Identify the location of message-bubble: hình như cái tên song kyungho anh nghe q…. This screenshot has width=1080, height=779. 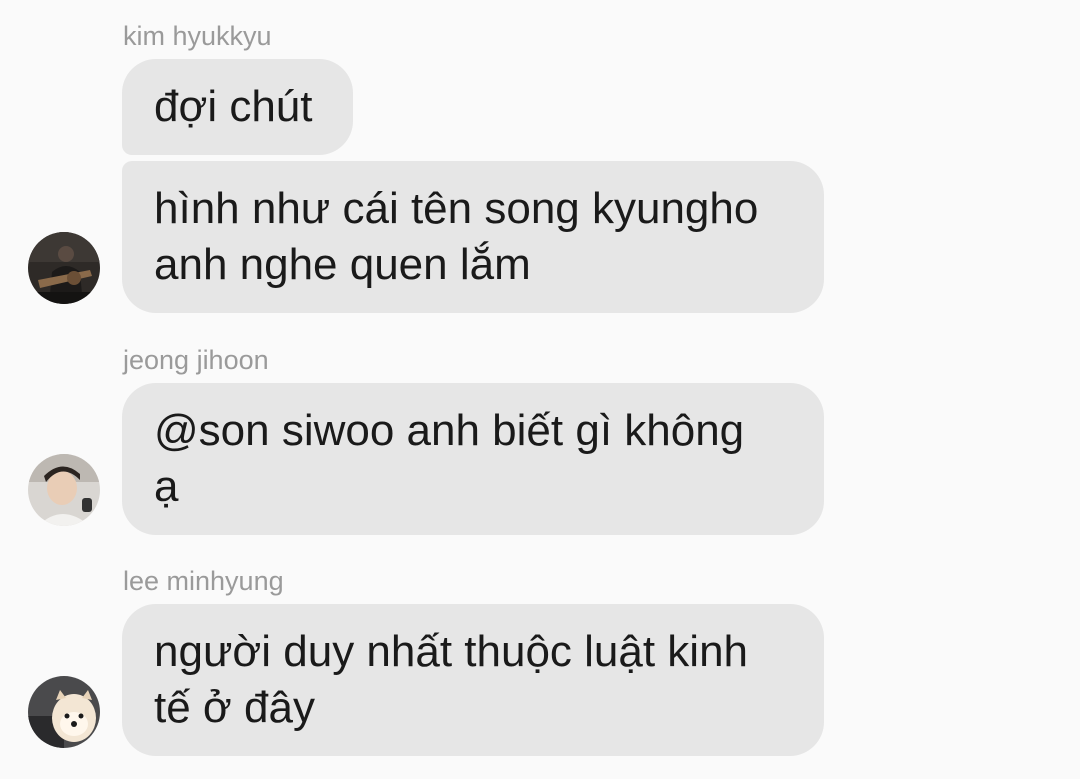
(473, 237).